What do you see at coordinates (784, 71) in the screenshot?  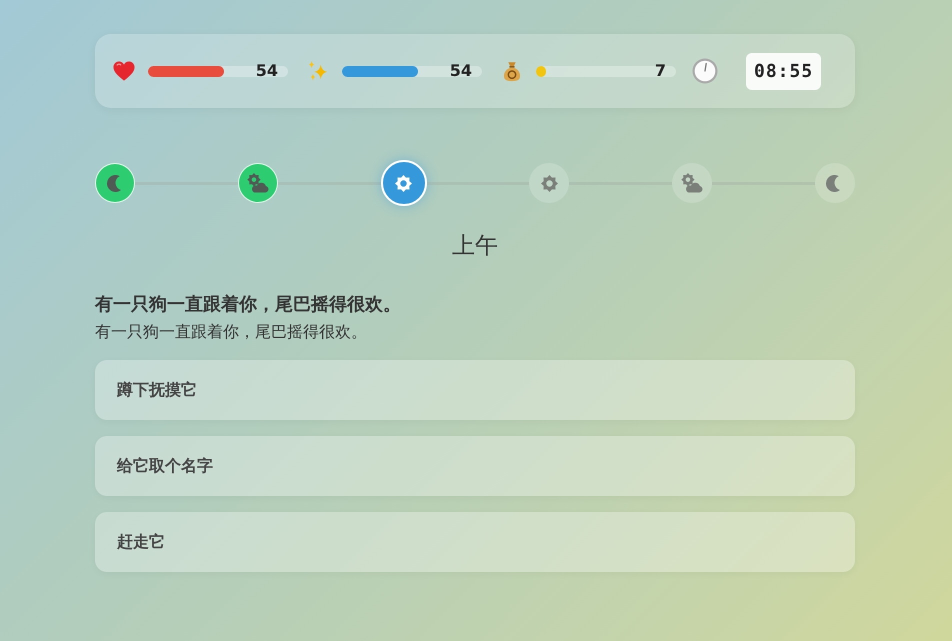 I see `time-display: 08:55` at bounding box center [784, 71].